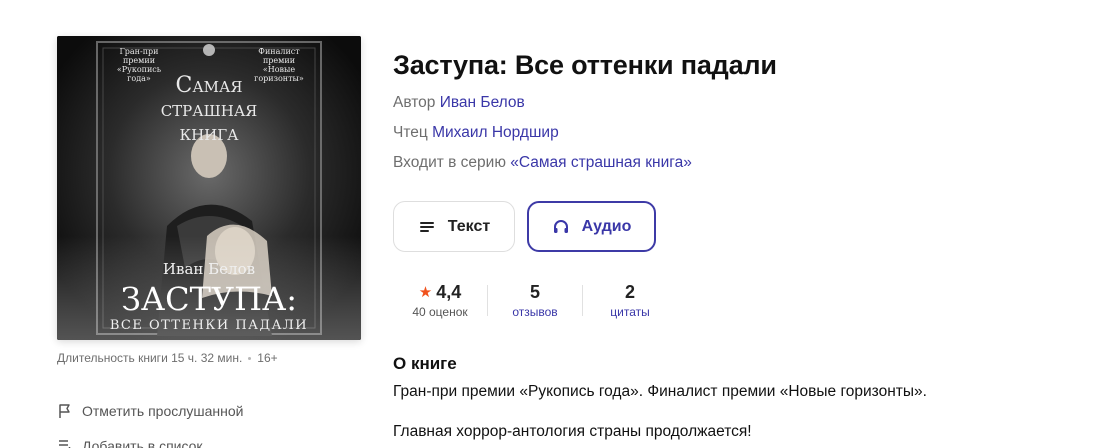 The width and height of the screenshot is (1110, 448). Describe the element at coordinates (425, 292) in the screenshot. I see `star-icon: ★` at that location.